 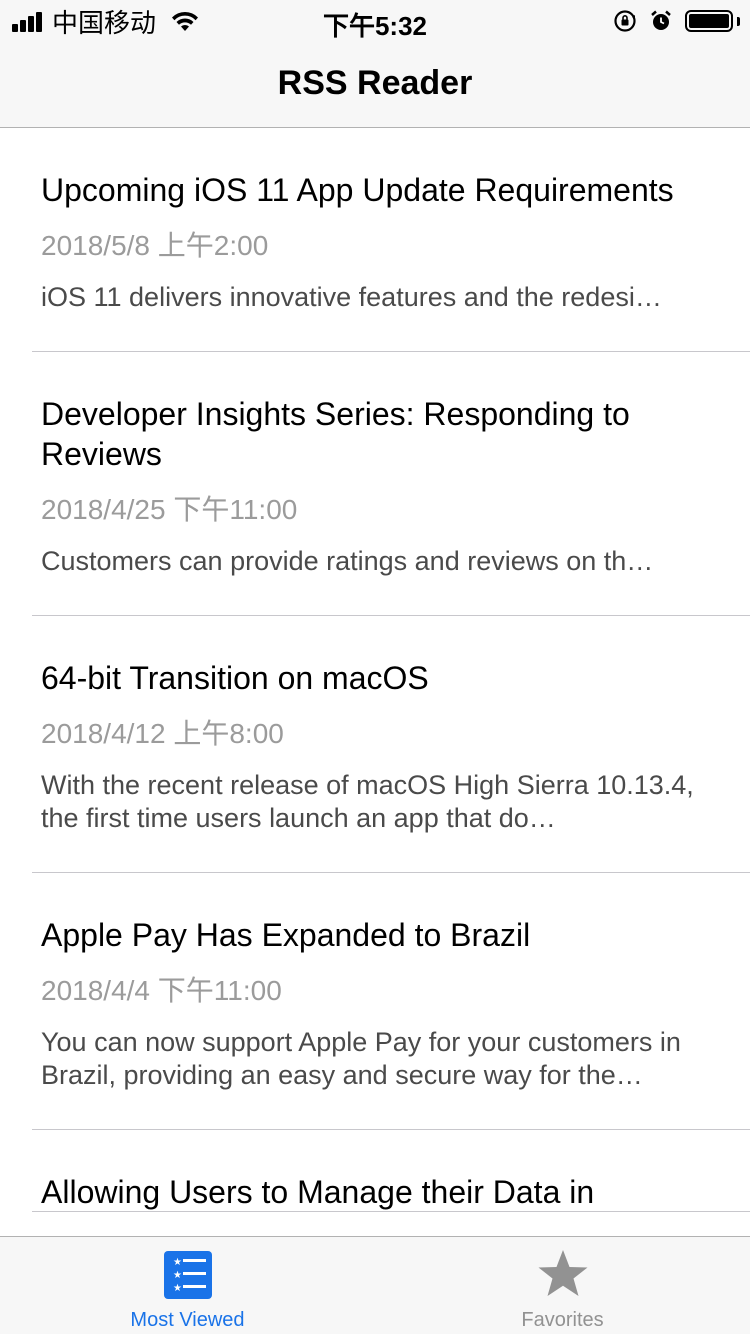 What do you see at coordinates (155, 245) in the screenshot?
I see `article-date: 2018/5/8 上午2:00` at bounding box center [155, 245].